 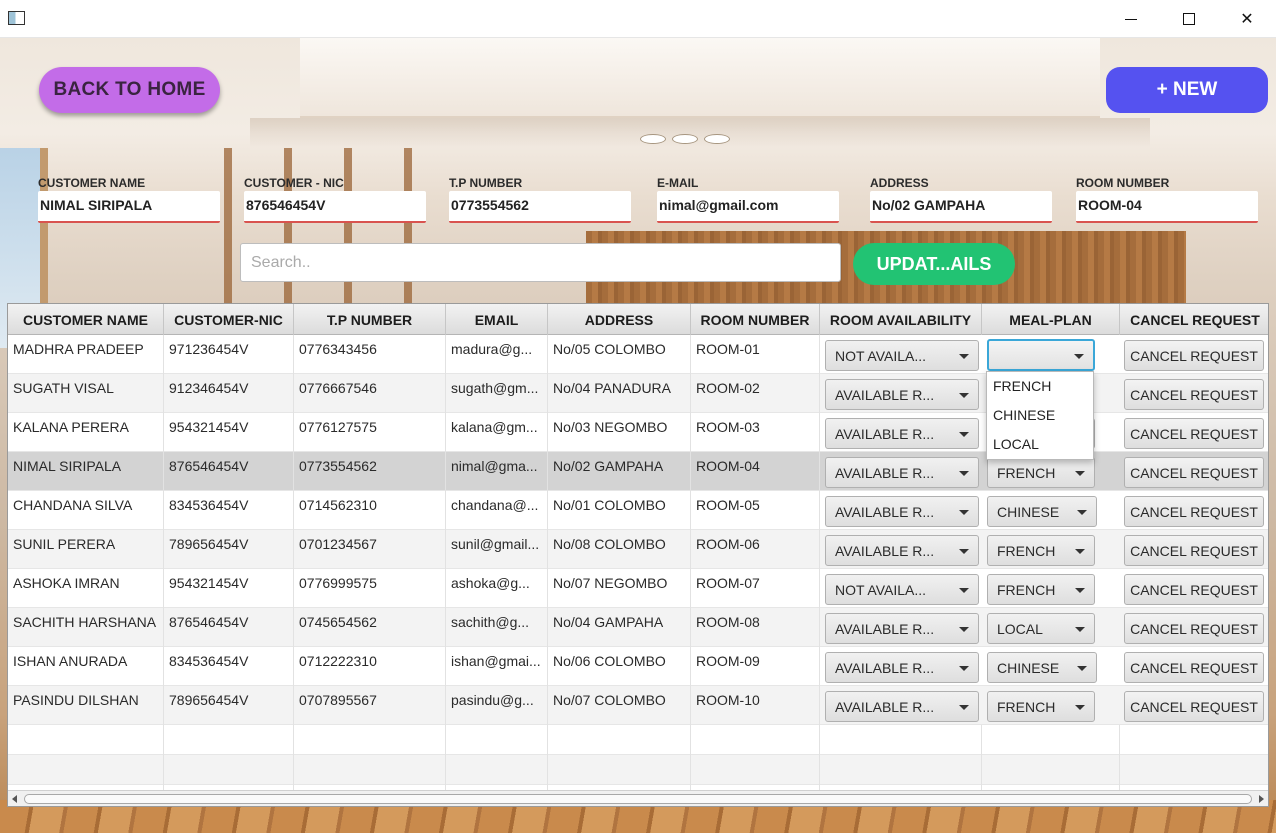 I want to click on customer-name-label: CUSTOMER NAME, so click(x=92, y=183).